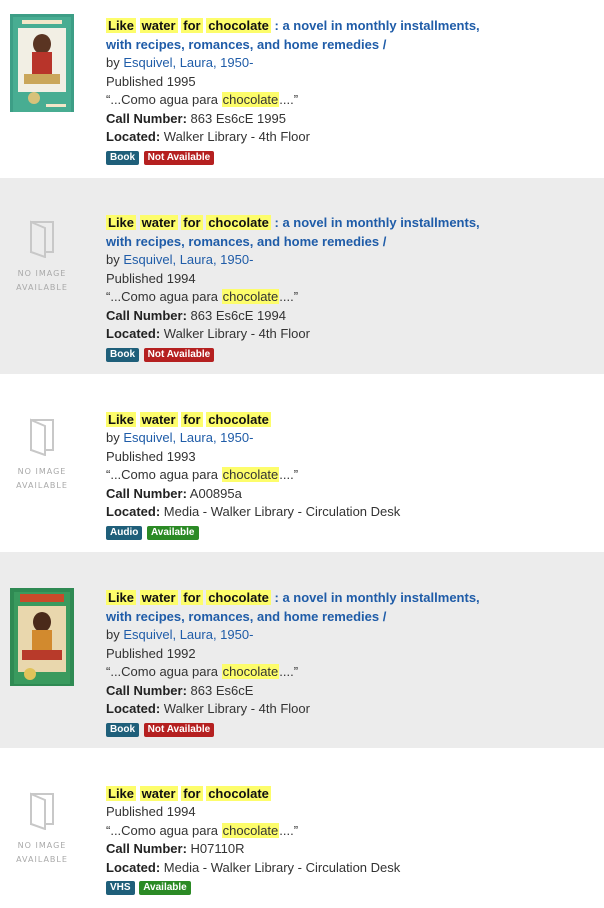  Describe the element at coordinates (346, 849) in the screenshot. I see `call-number: Call Number: H07110R` at that location.